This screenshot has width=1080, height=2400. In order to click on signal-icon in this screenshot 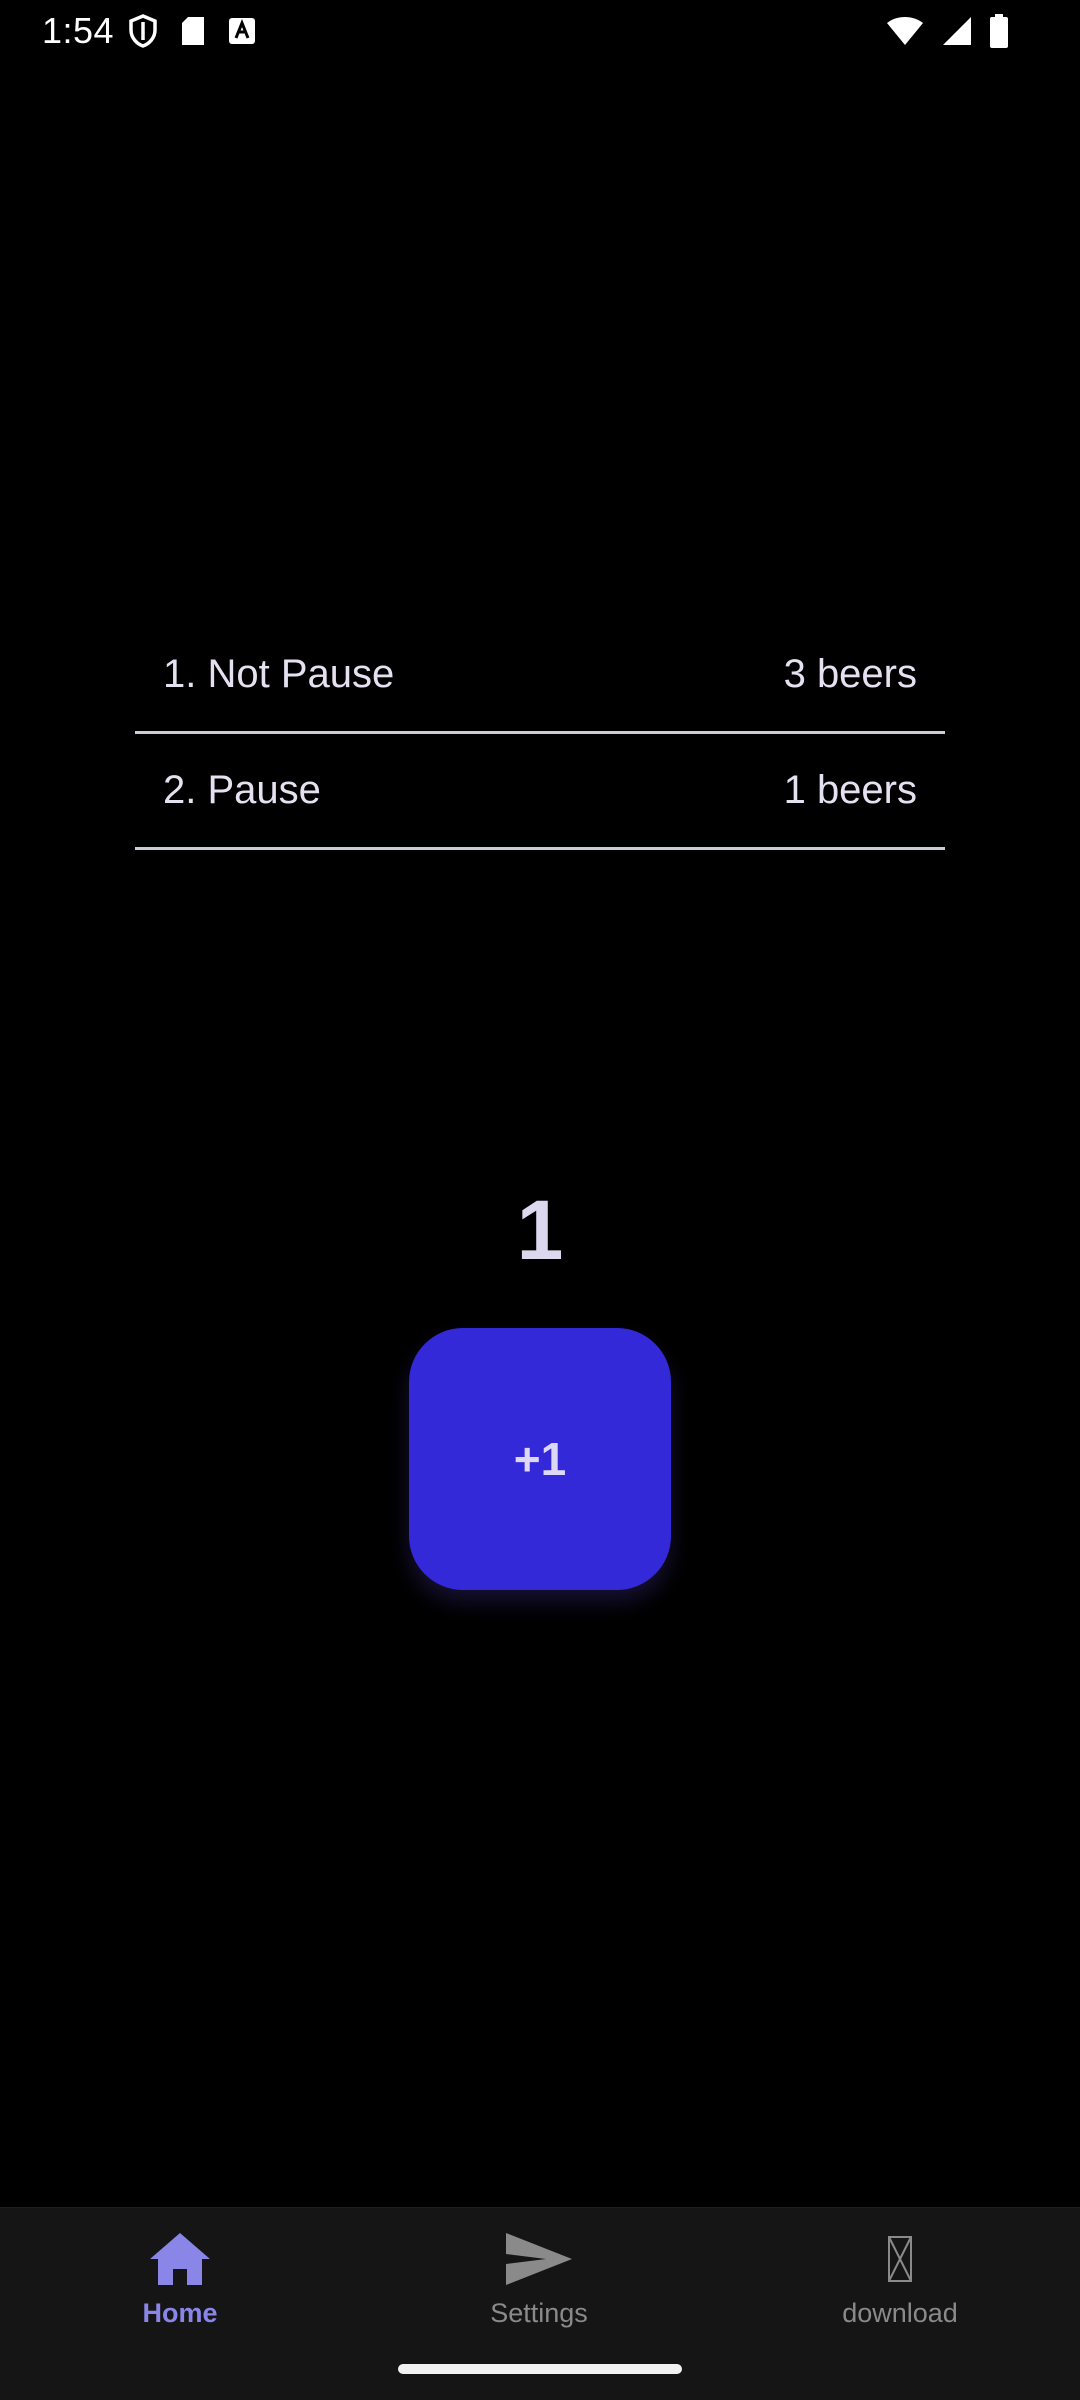, I will do `click(957, 31)`.